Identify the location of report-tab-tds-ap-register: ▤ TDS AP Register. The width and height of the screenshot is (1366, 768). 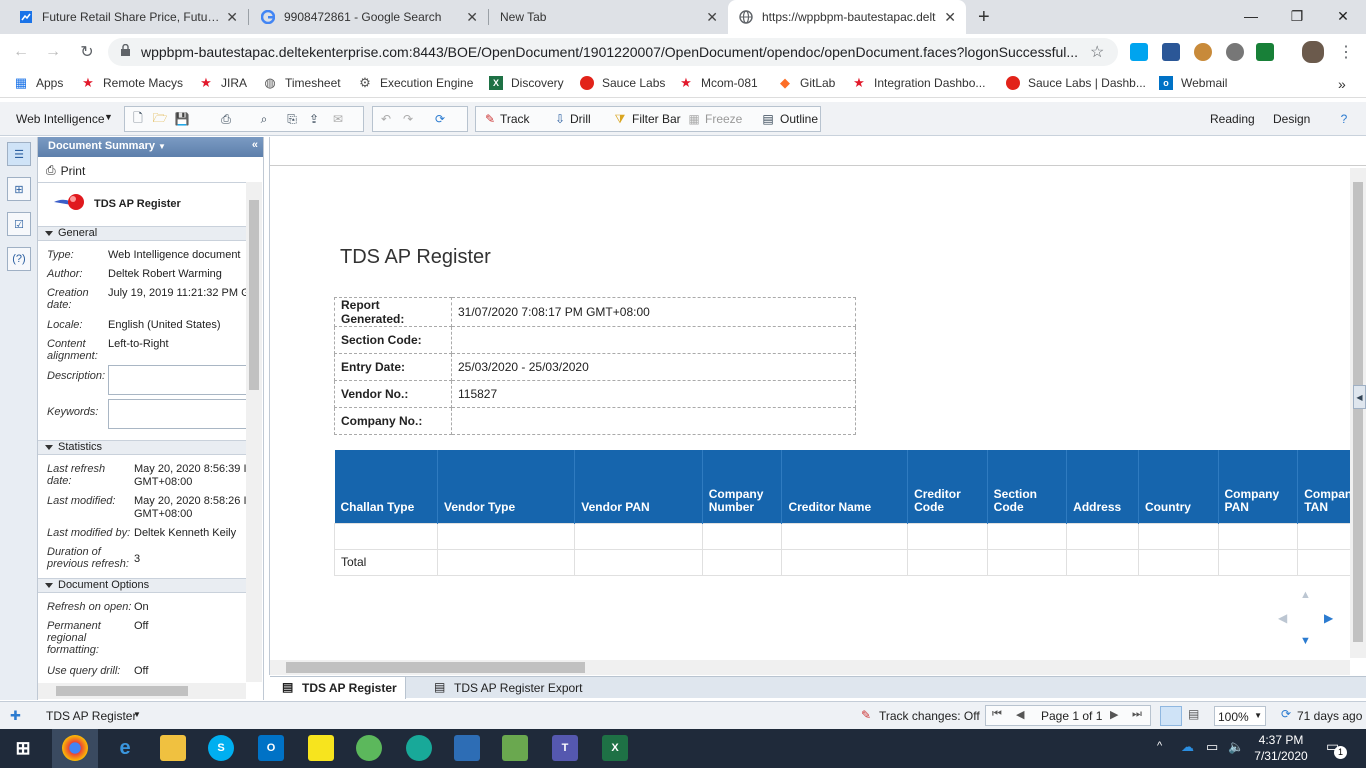
(338, 688).